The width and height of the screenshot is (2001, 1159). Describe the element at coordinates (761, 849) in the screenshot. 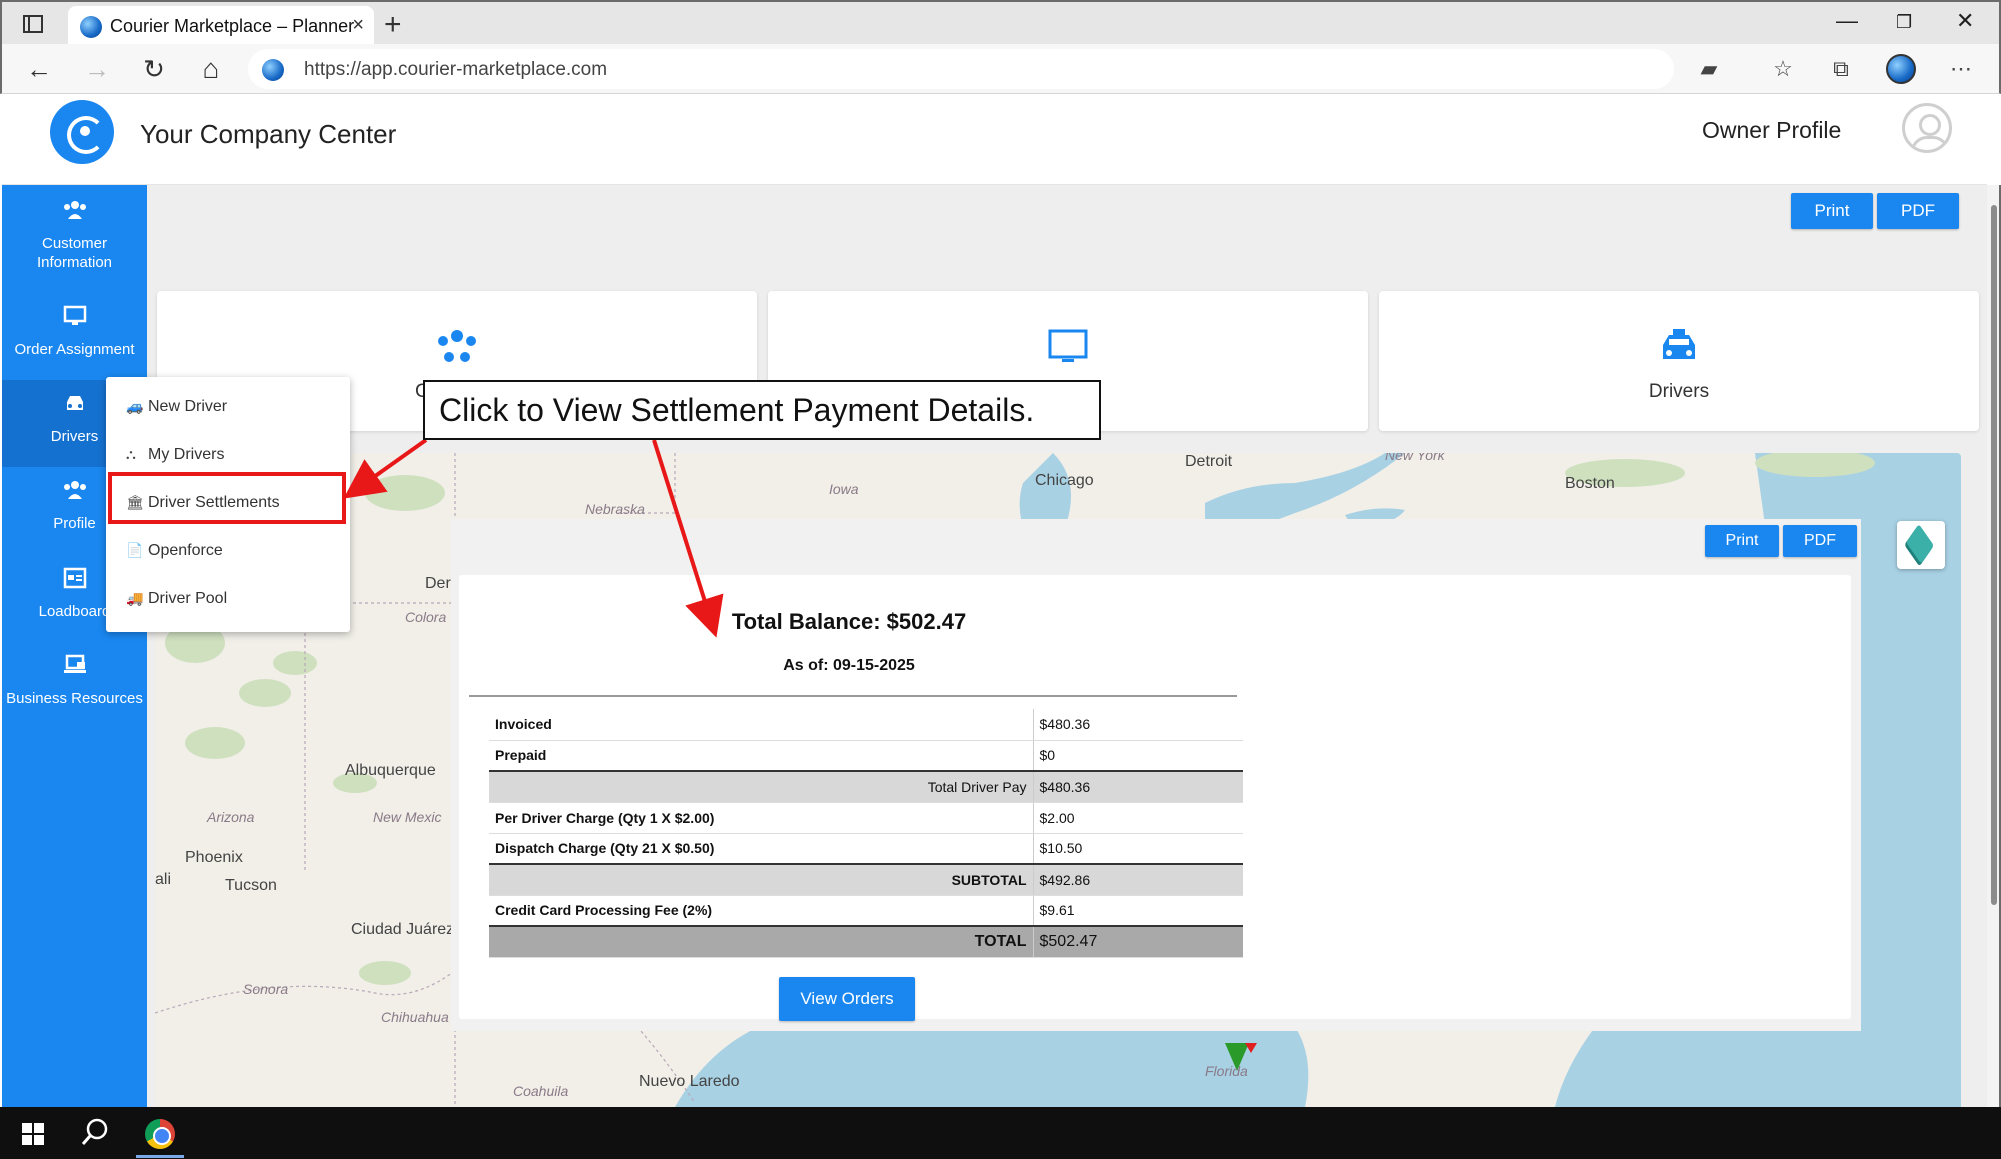

I see `row-label: Dispatch Charge (Qty 21 X $0.50)` at that location.